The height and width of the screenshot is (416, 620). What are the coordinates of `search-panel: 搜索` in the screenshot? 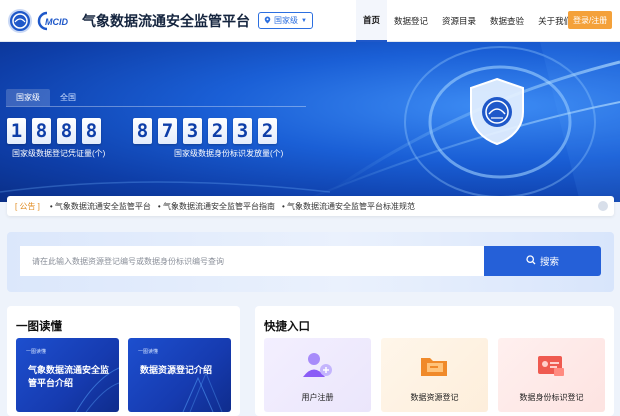 It's located at (310, 262).